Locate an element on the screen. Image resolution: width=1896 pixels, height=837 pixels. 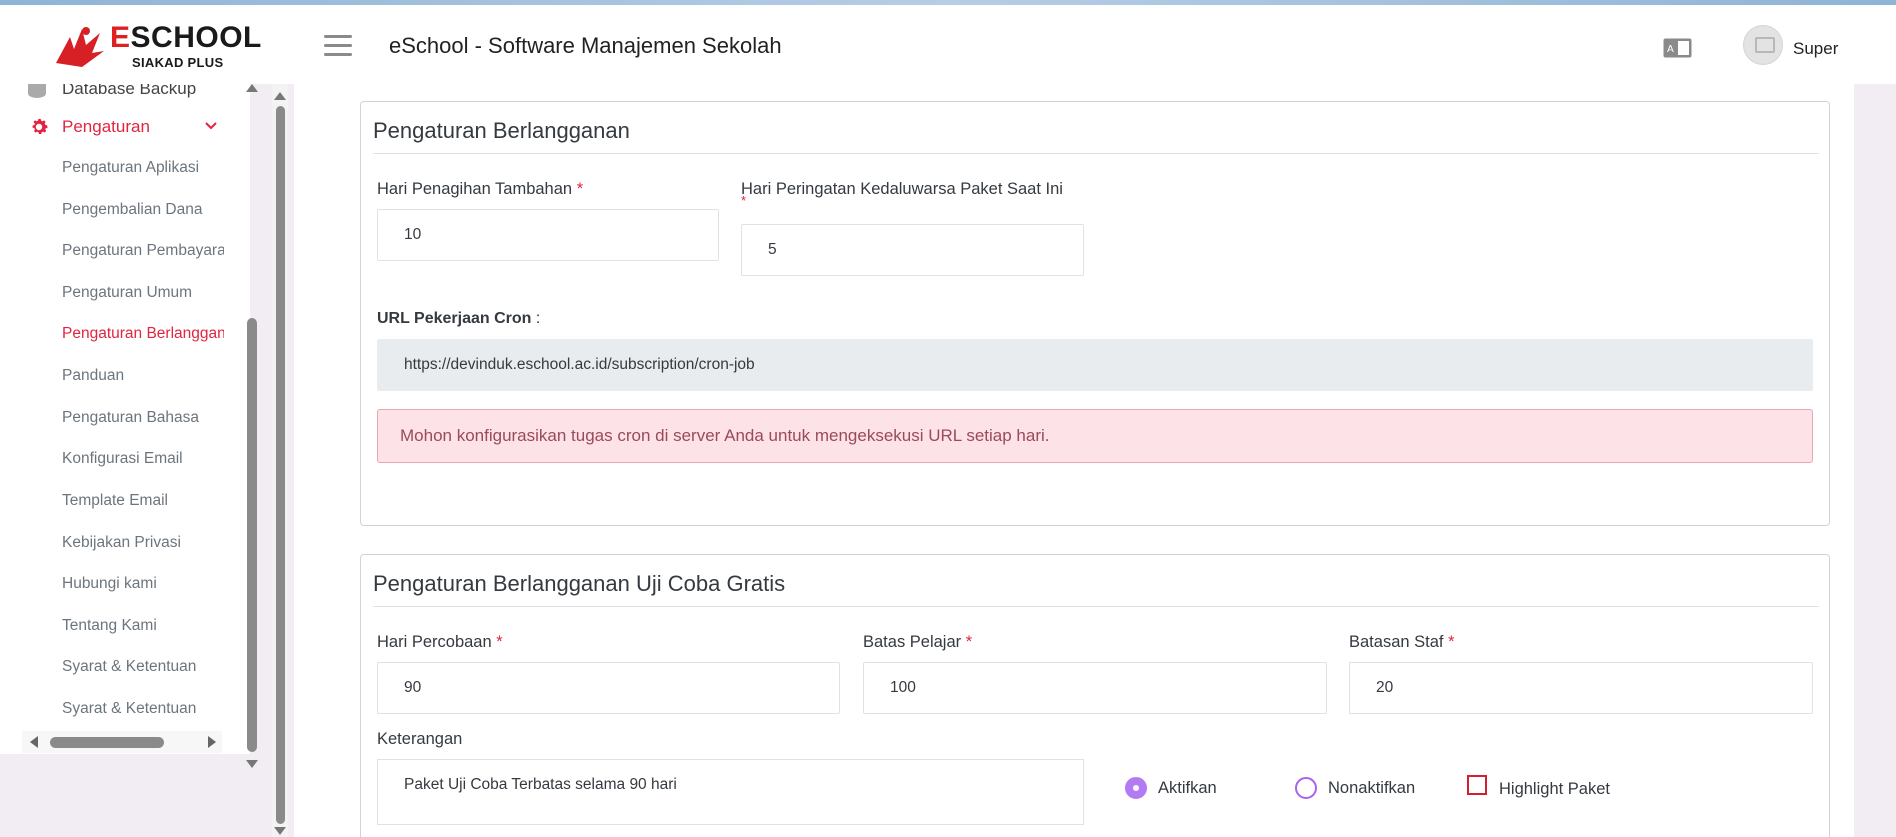
staff-limit-label: Batasan Staf * is located at coordinates (1402, 642).